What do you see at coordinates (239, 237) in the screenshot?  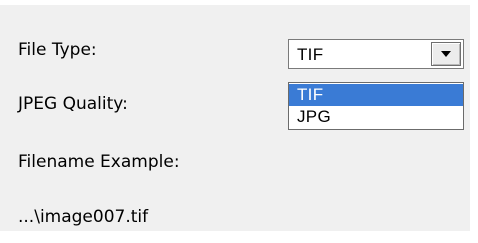 I see `bottom-edge` at bounding box center [239, 237].